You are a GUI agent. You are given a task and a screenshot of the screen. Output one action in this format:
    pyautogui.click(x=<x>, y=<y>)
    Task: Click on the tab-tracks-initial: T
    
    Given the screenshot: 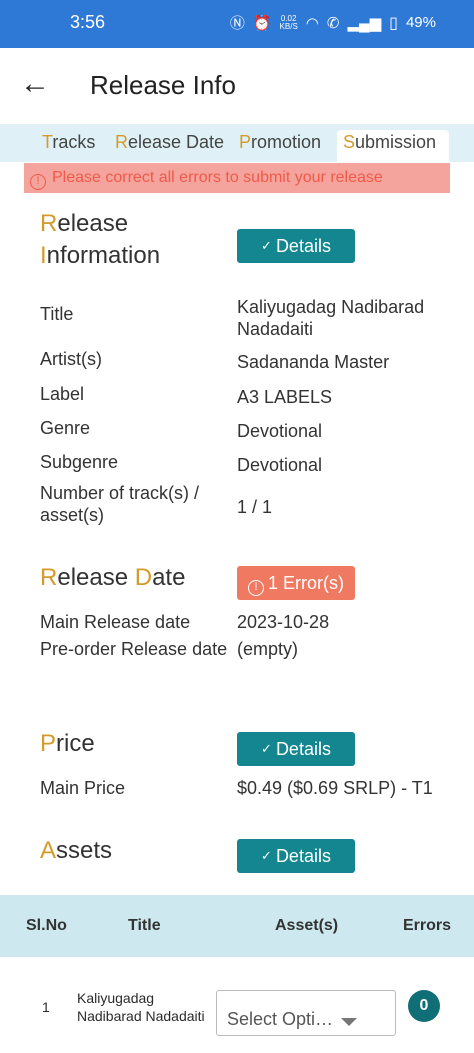 What is the action you would take?
    pyautogui.click(x=47, y=142)
    